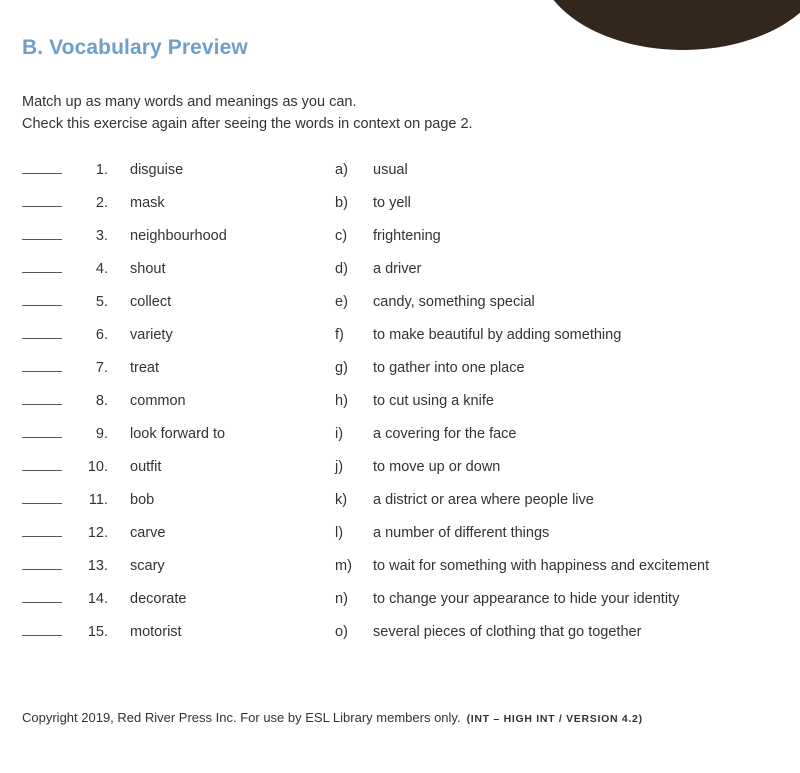  Describe the element at coordinates (98, 500) in the screenshot. I see `item-number: 11.` at that location.